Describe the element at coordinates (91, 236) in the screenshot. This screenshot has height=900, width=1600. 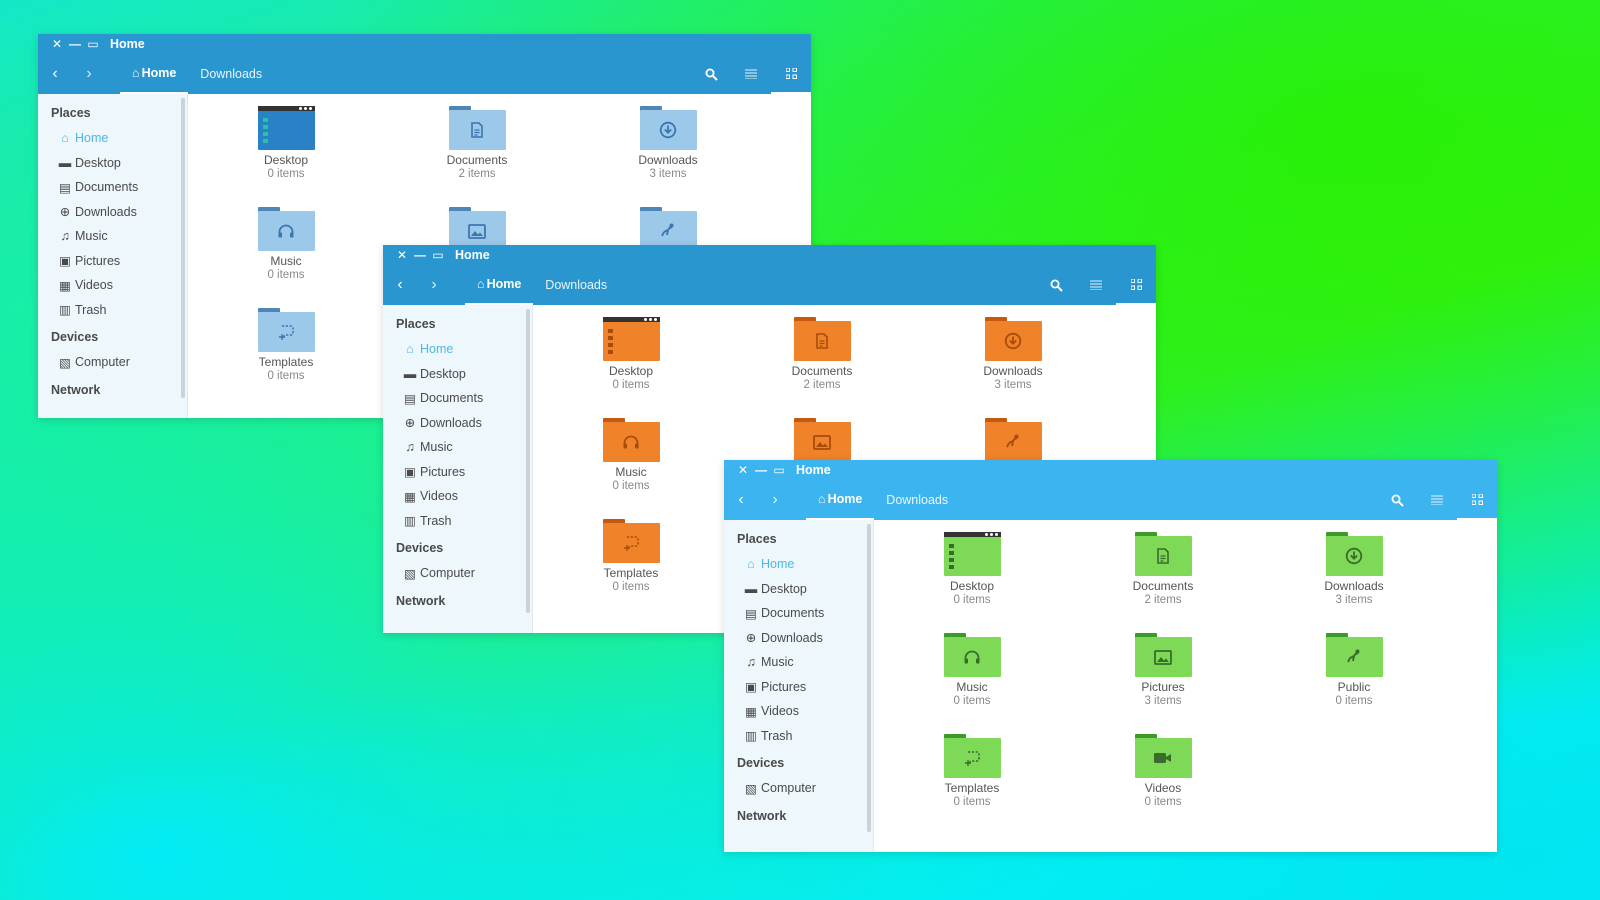
I see `sidebar-item-label: Music` at that location.